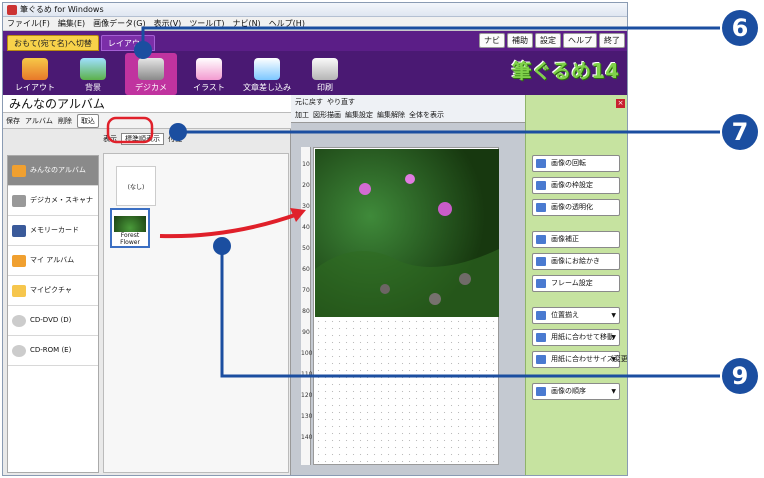  What do you see at coordinates (229, 225) in the screenshot?
I see `drag-arrow` at bounding box center [229, 225].